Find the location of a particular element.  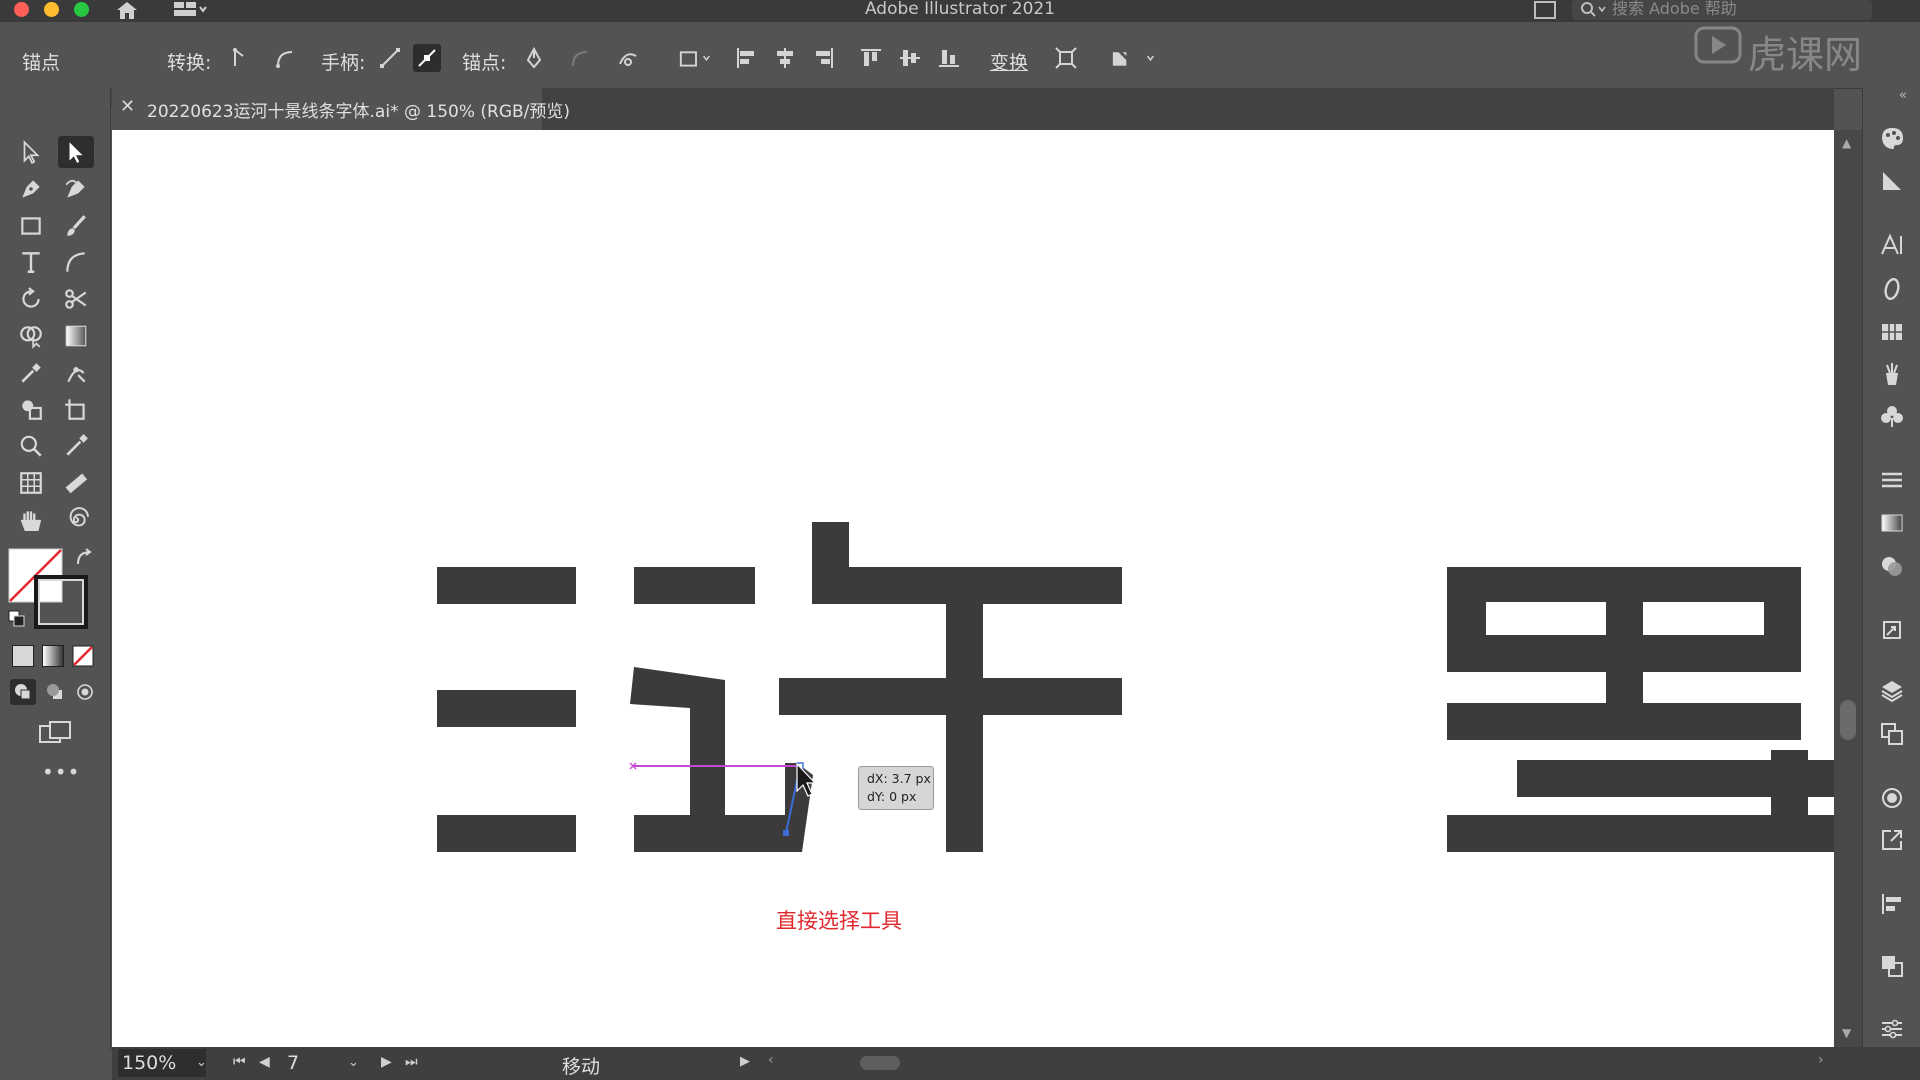

symbols-panel-icon is located at coordinates (1892, 416).